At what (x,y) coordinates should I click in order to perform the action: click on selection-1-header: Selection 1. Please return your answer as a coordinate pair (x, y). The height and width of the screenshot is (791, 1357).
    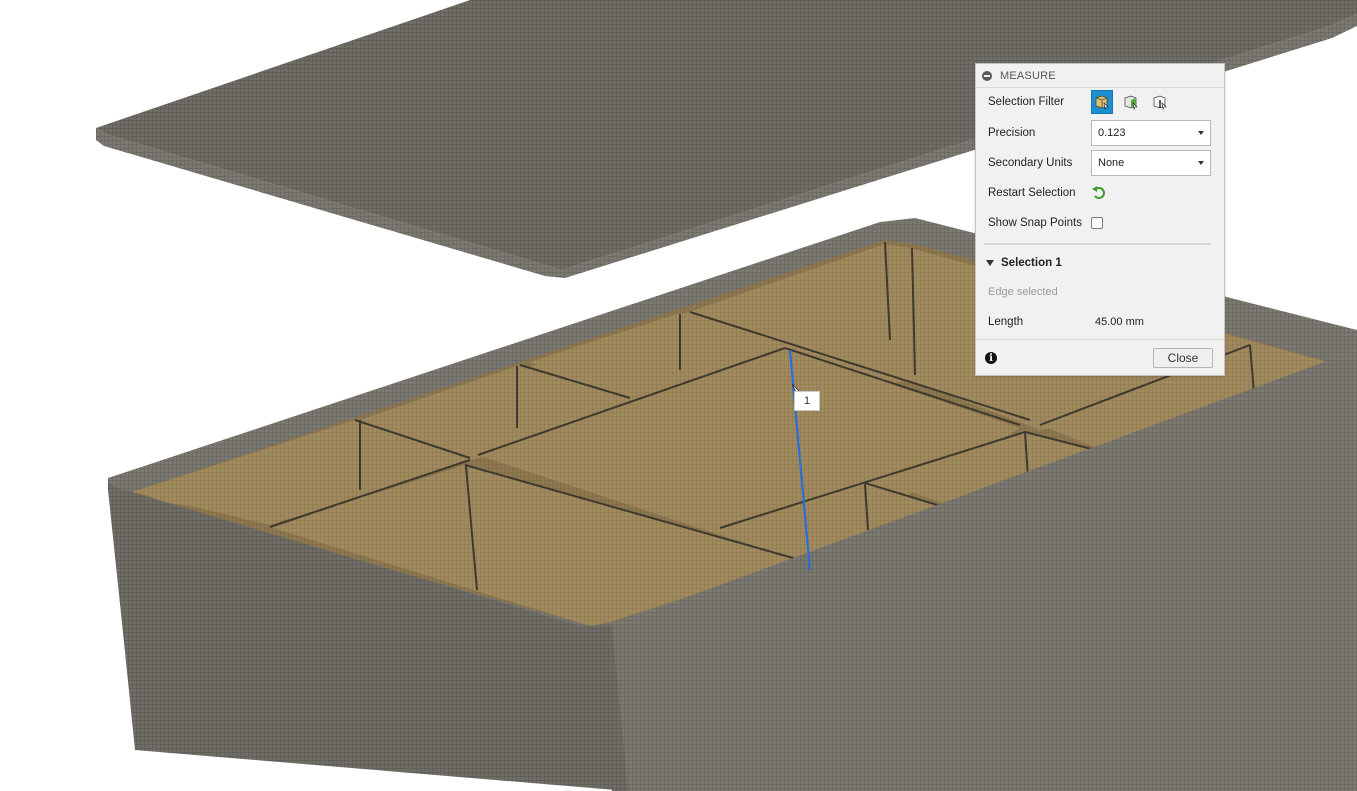
    Looking at the image, I should click on (1024, 263).